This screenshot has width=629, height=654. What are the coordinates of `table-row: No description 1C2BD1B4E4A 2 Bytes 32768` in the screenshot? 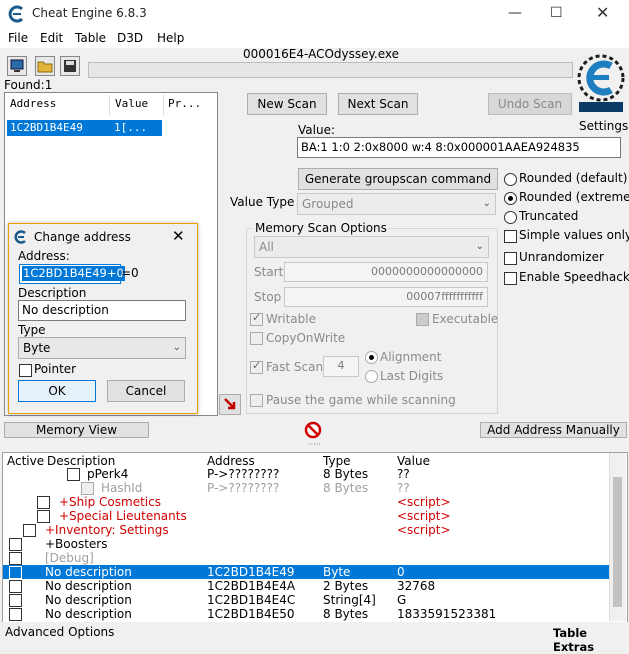 It's located at (306, 586).